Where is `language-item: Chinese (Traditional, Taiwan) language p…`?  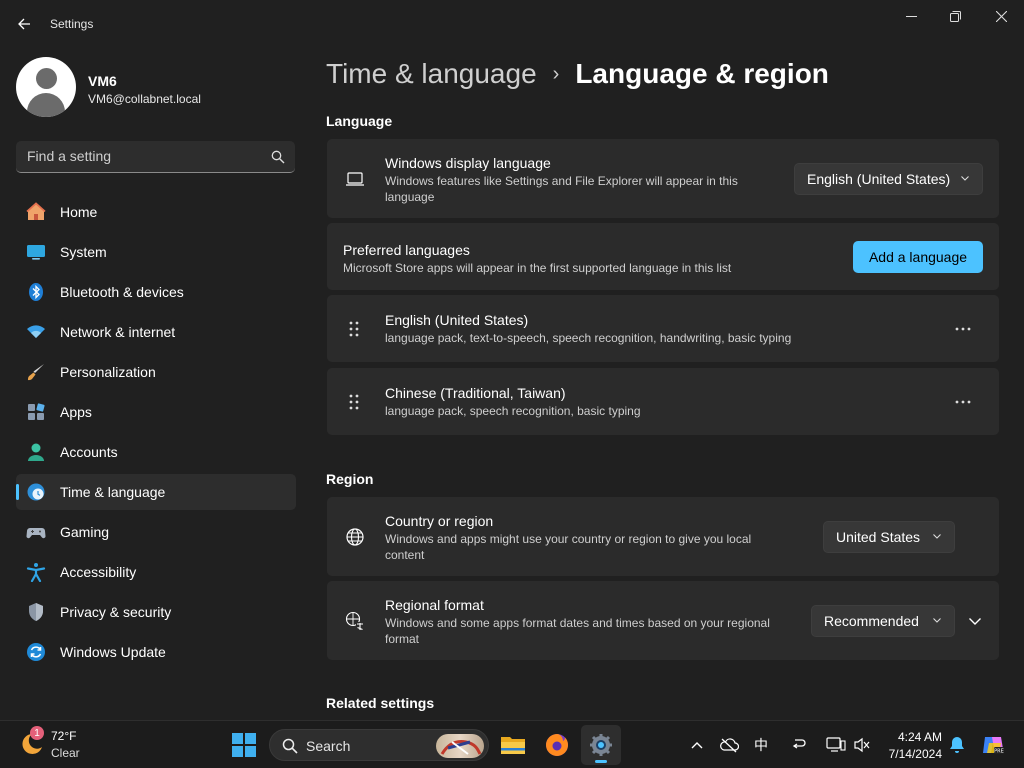
language-item: Chinese (Traditional, Taiwan) language p… is located at coordinates (663, 401).